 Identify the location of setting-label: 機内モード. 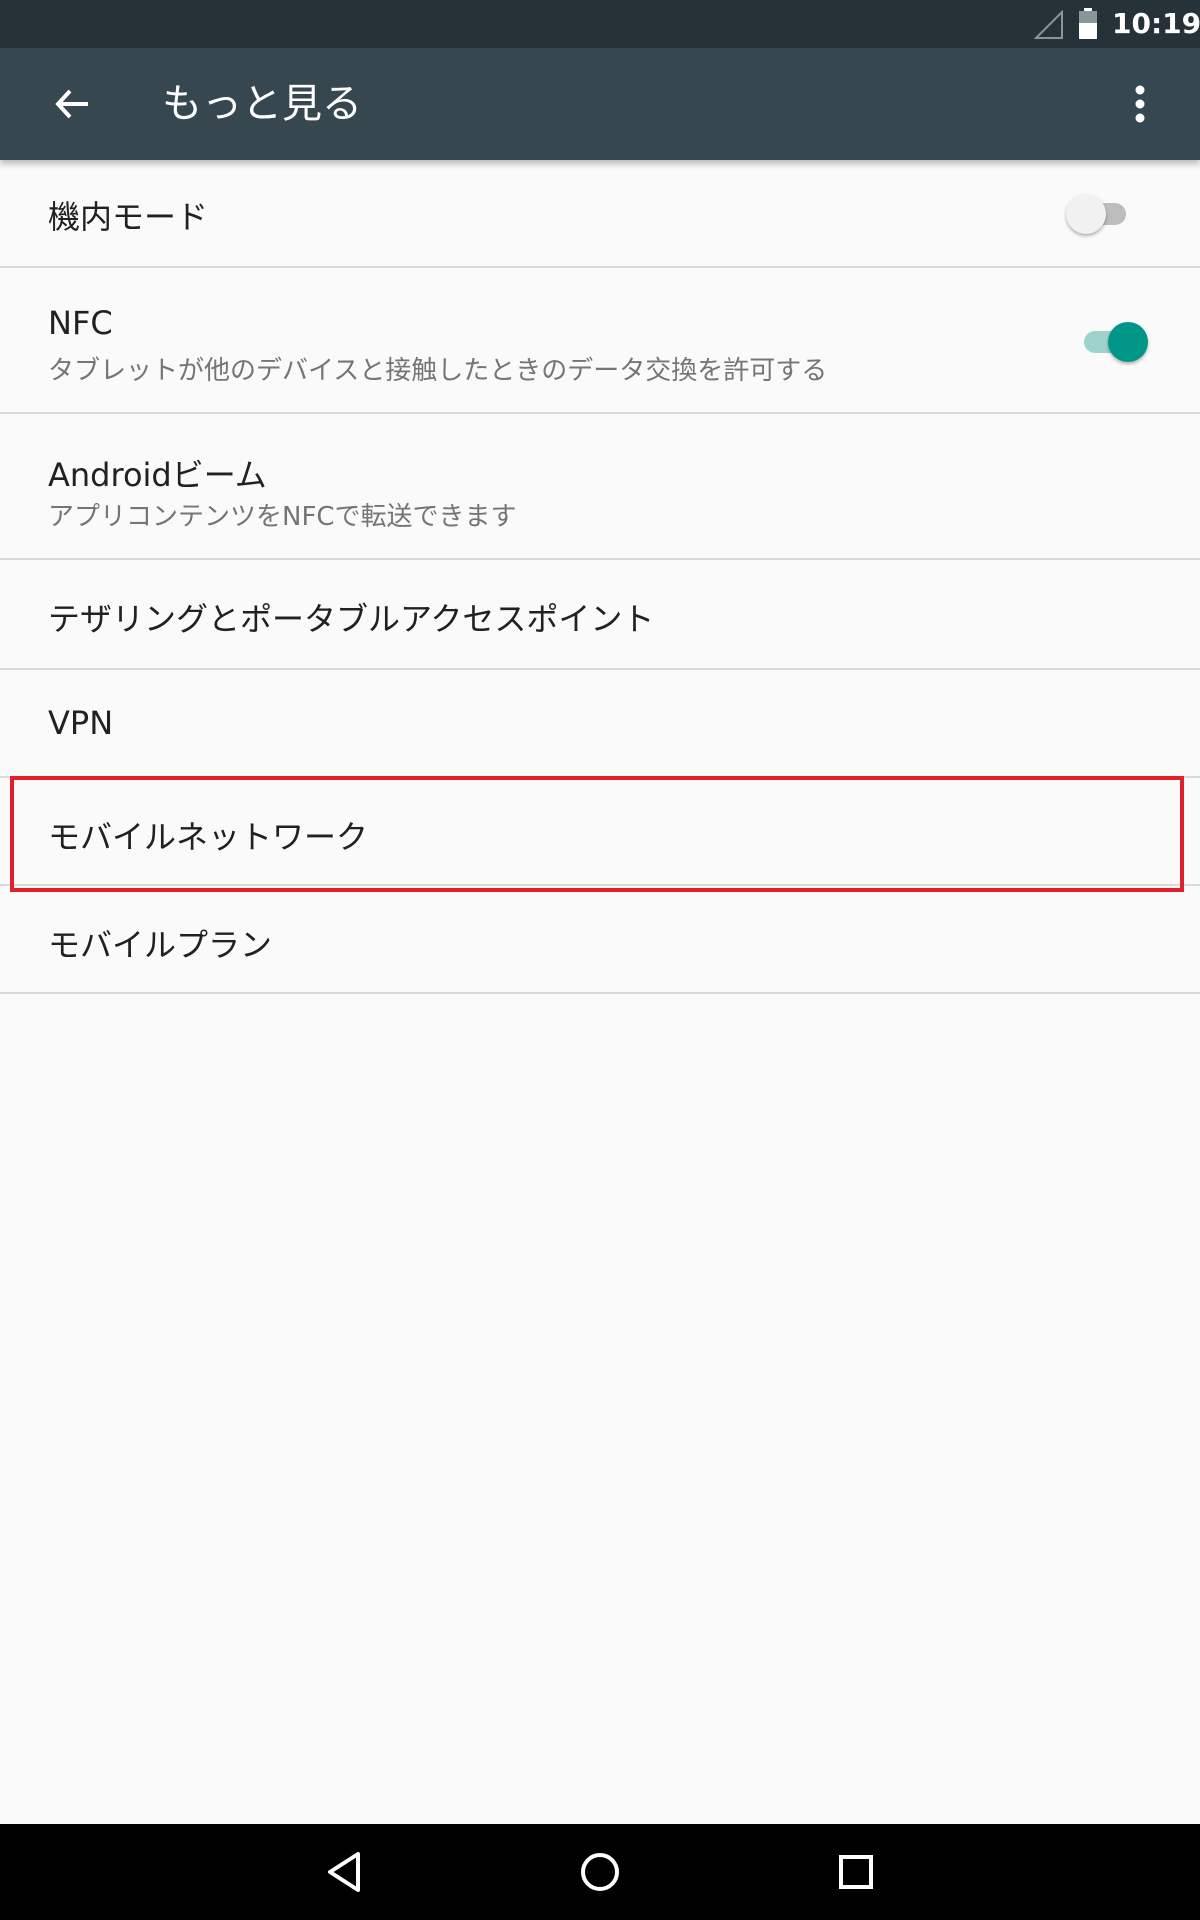
(128, 217).